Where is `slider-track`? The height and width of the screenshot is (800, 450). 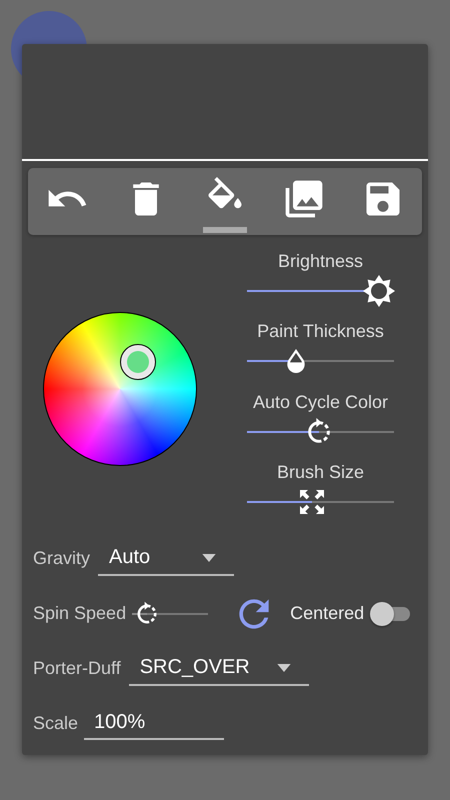 slider-track is located at coordinates (320, 291).